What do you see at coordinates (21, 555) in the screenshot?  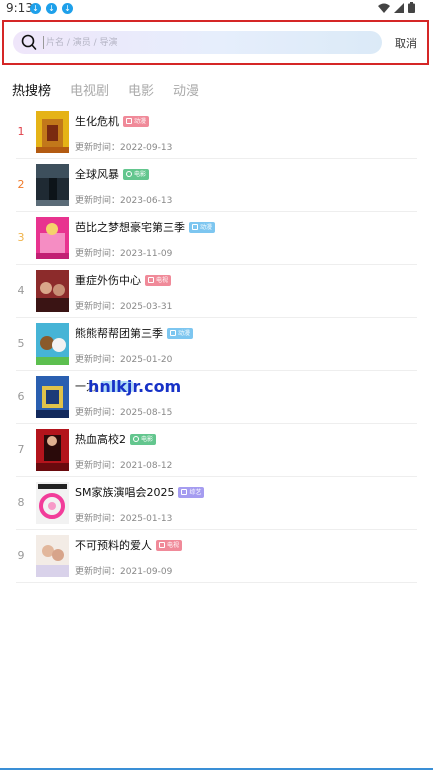 I see `rank-number: 9` at bounding box center [21, 555].